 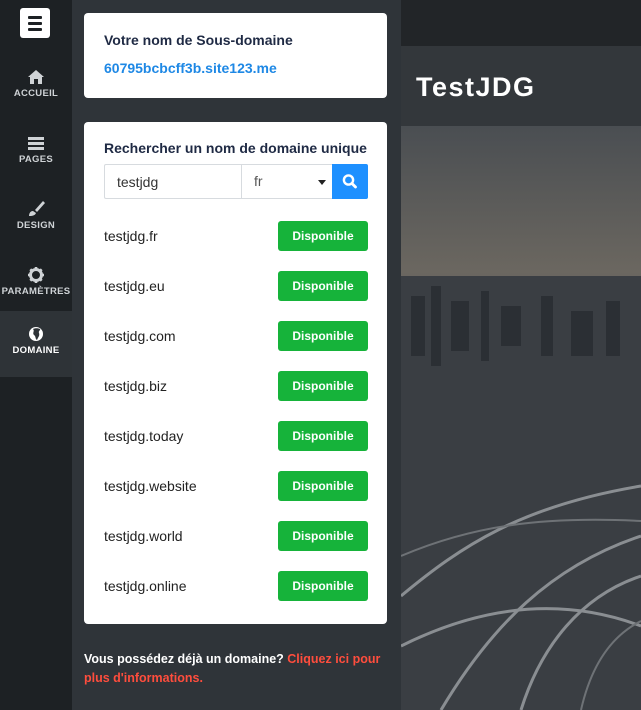 I want to click on sidebar-item-label: ACCUEIL, so click(x=36, y=93).